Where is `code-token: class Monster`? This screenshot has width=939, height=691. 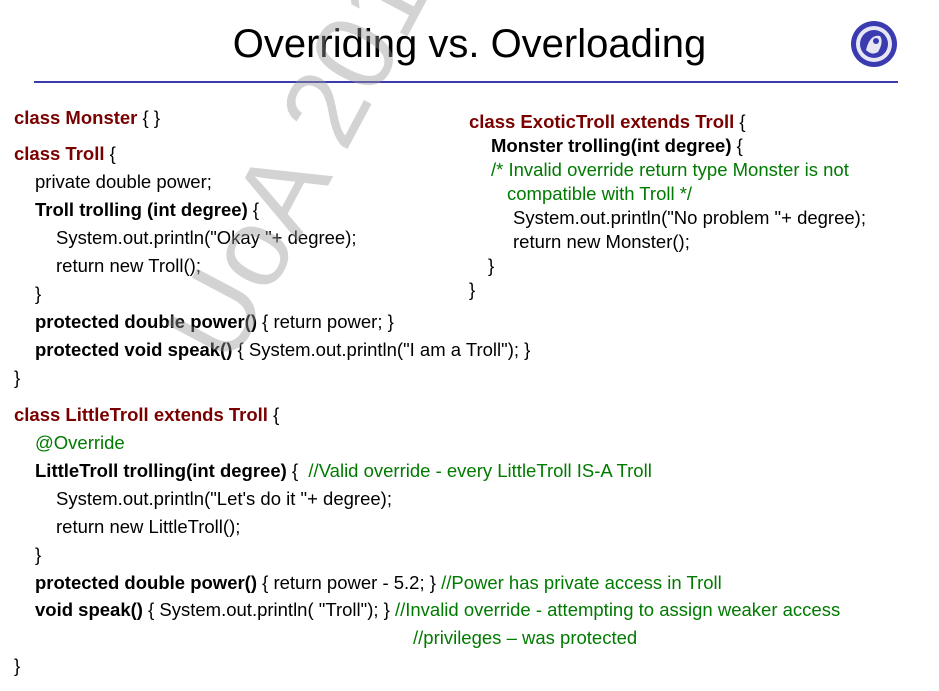 code-token: class Monster is located at coordinates (76, 117).